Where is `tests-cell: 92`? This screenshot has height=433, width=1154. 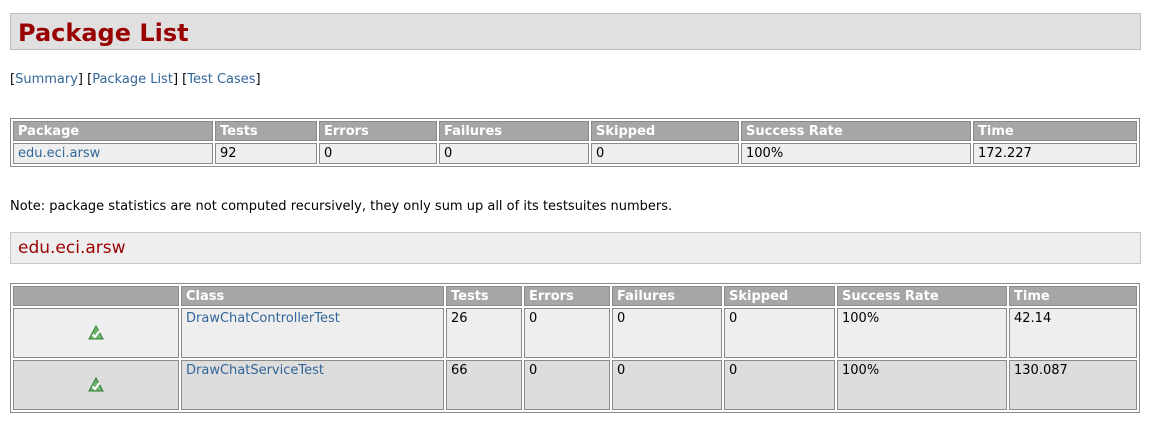
tests-cell: 92 is located at coordinates (266, 153).